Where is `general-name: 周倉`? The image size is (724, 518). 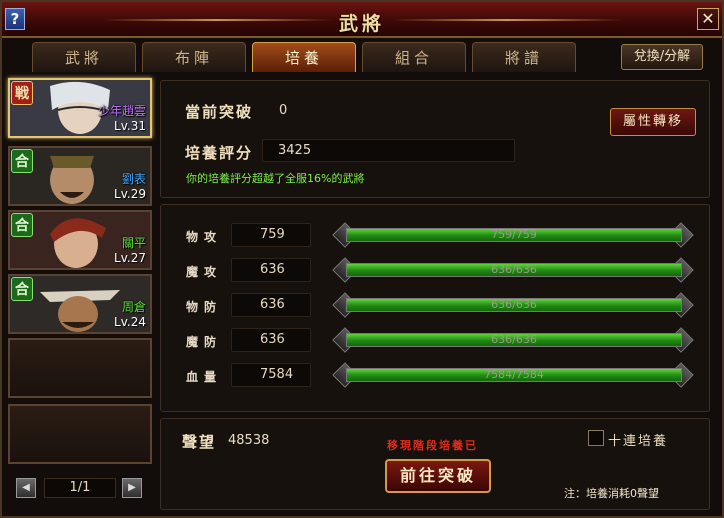
general-name: 周倉 is located at coordinates (133, 307).